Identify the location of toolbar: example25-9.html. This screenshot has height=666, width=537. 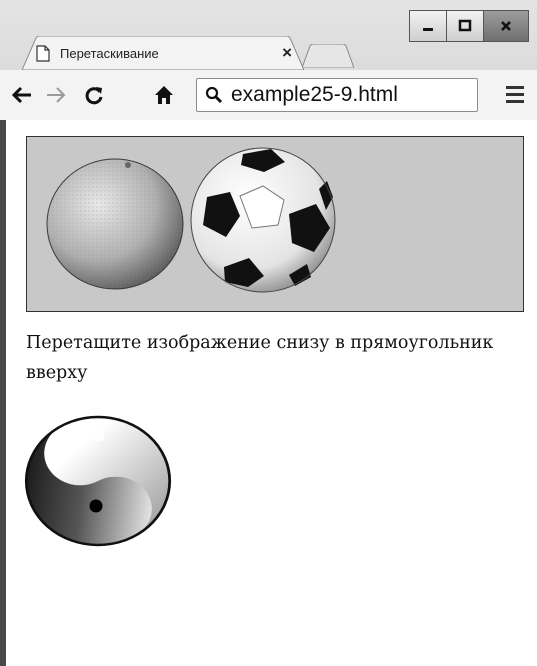
(268, 95).